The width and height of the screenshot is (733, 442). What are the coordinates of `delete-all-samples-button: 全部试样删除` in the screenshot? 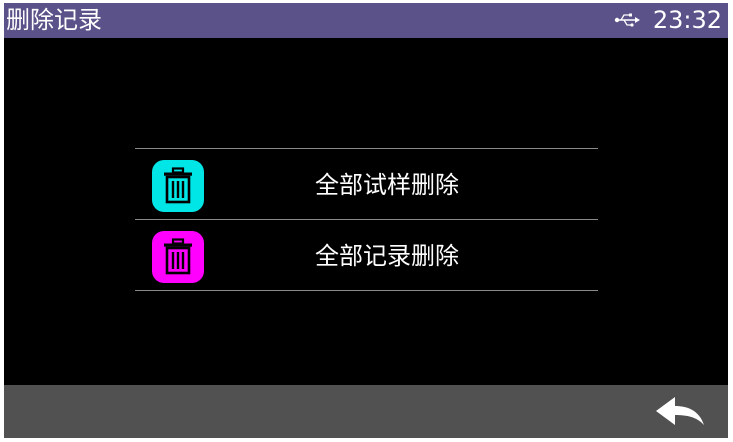 It's located at (366, 184).